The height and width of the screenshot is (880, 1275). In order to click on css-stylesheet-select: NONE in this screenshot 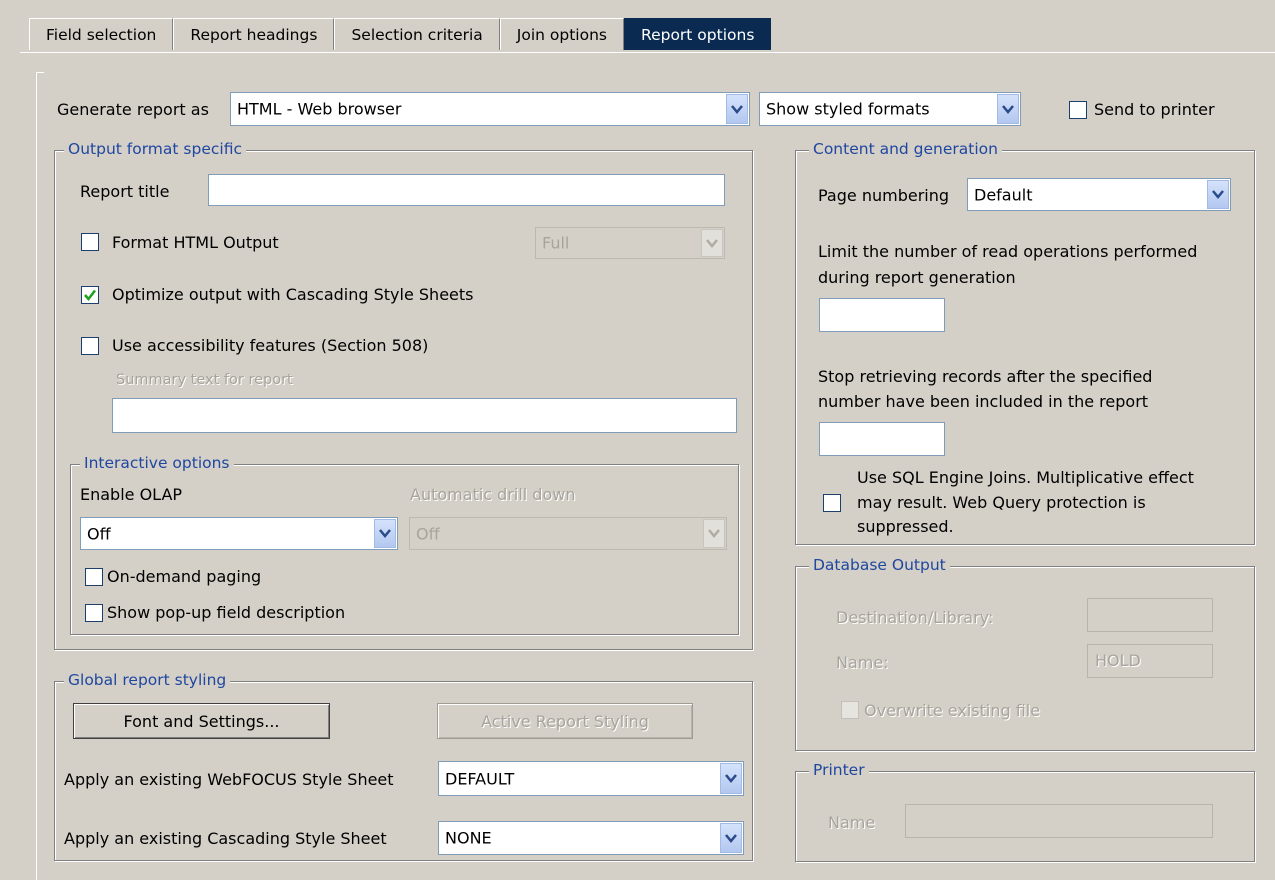, I will do `click(591, 838)`.